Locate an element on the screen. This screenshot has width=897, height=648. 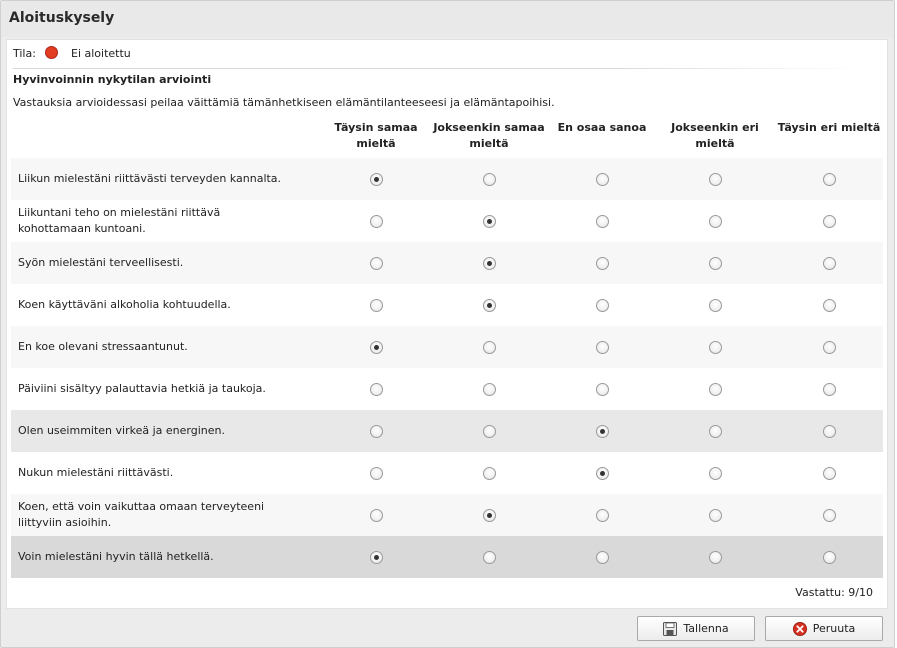
question-row: Syön mielestäni terveellisesti. is located at coordinates (447, 263).